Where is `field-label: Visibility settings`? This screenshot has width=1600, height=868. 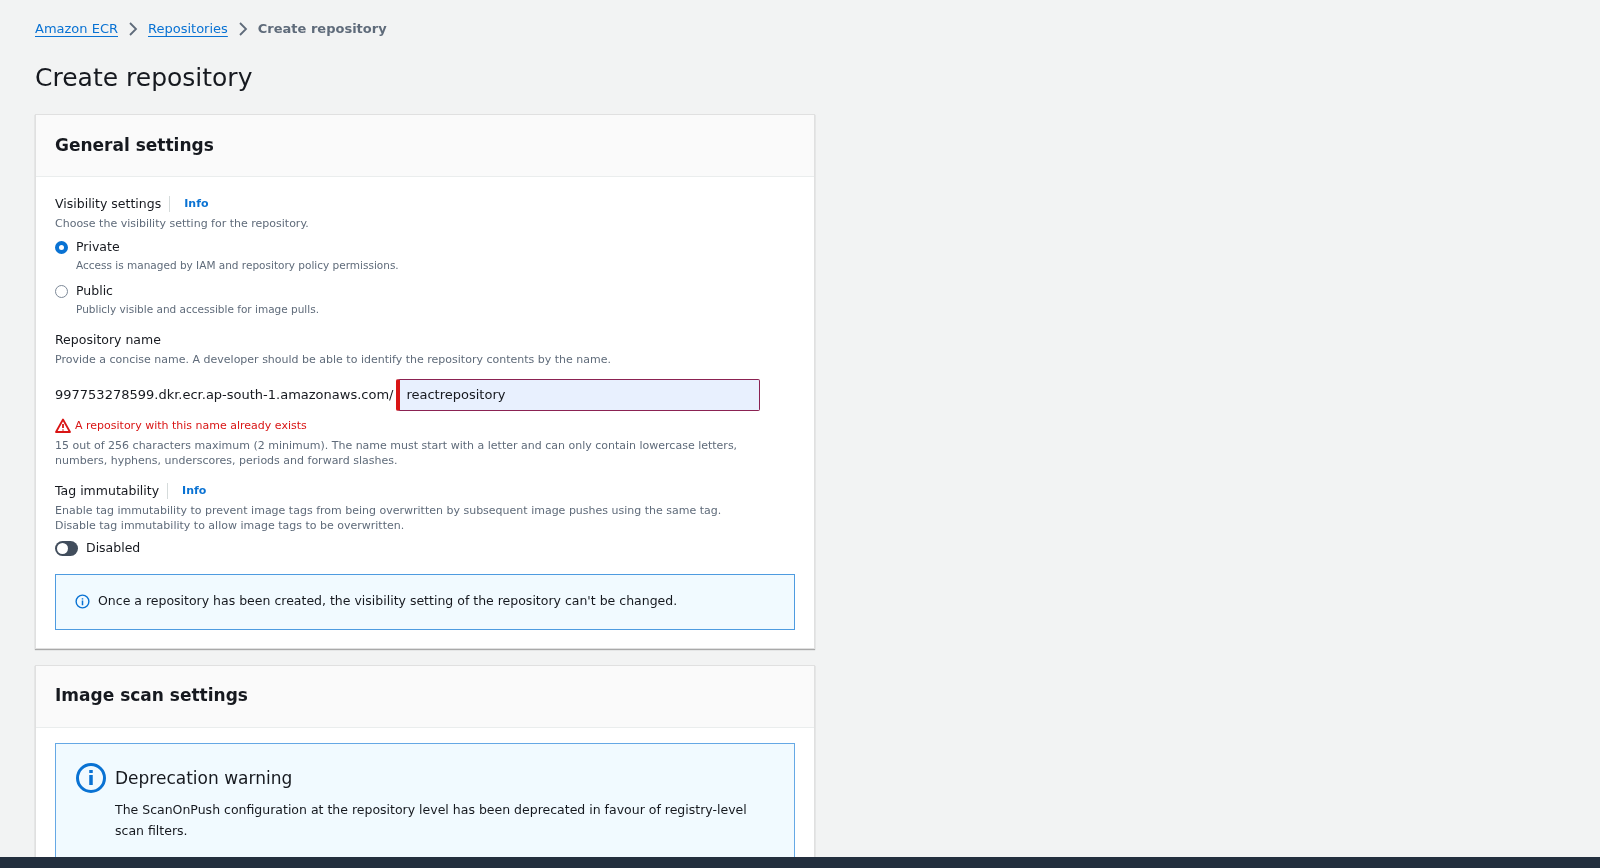
field-label: Visibility settings is located at coordinates (108, 204).